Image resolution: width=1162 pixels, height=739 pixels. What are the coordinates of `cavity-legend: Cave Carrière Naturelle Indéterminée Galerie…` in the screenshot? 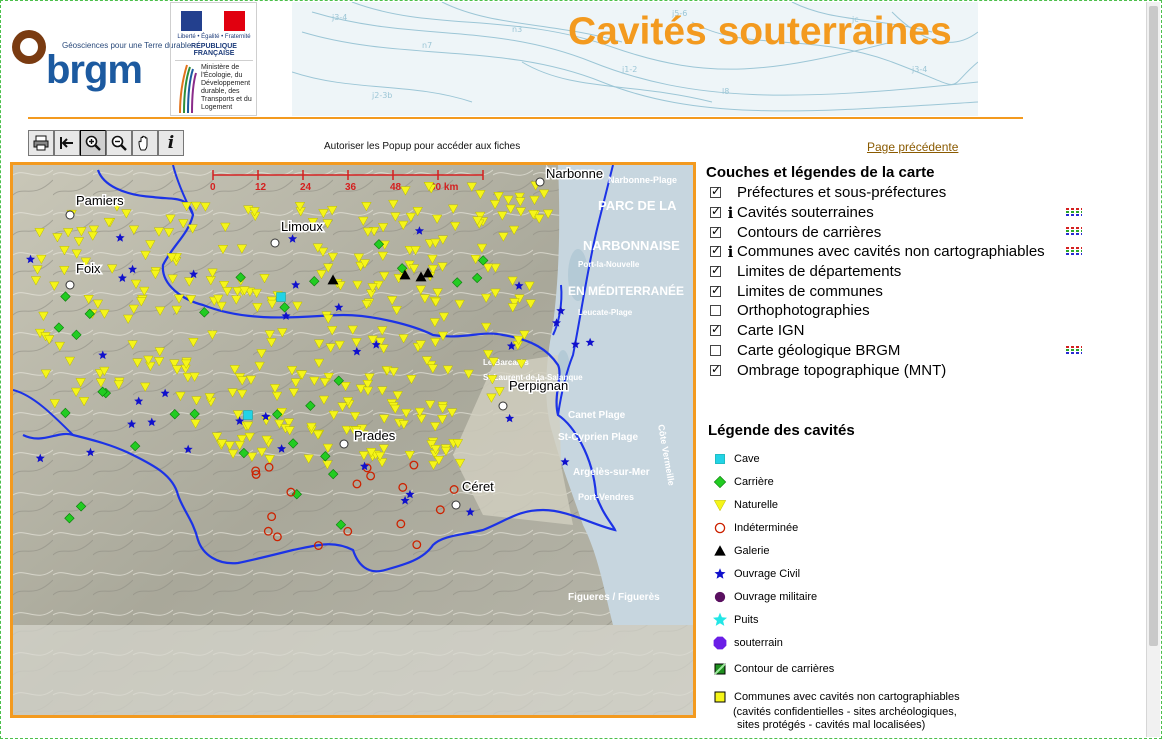 It's located at (862, 550).